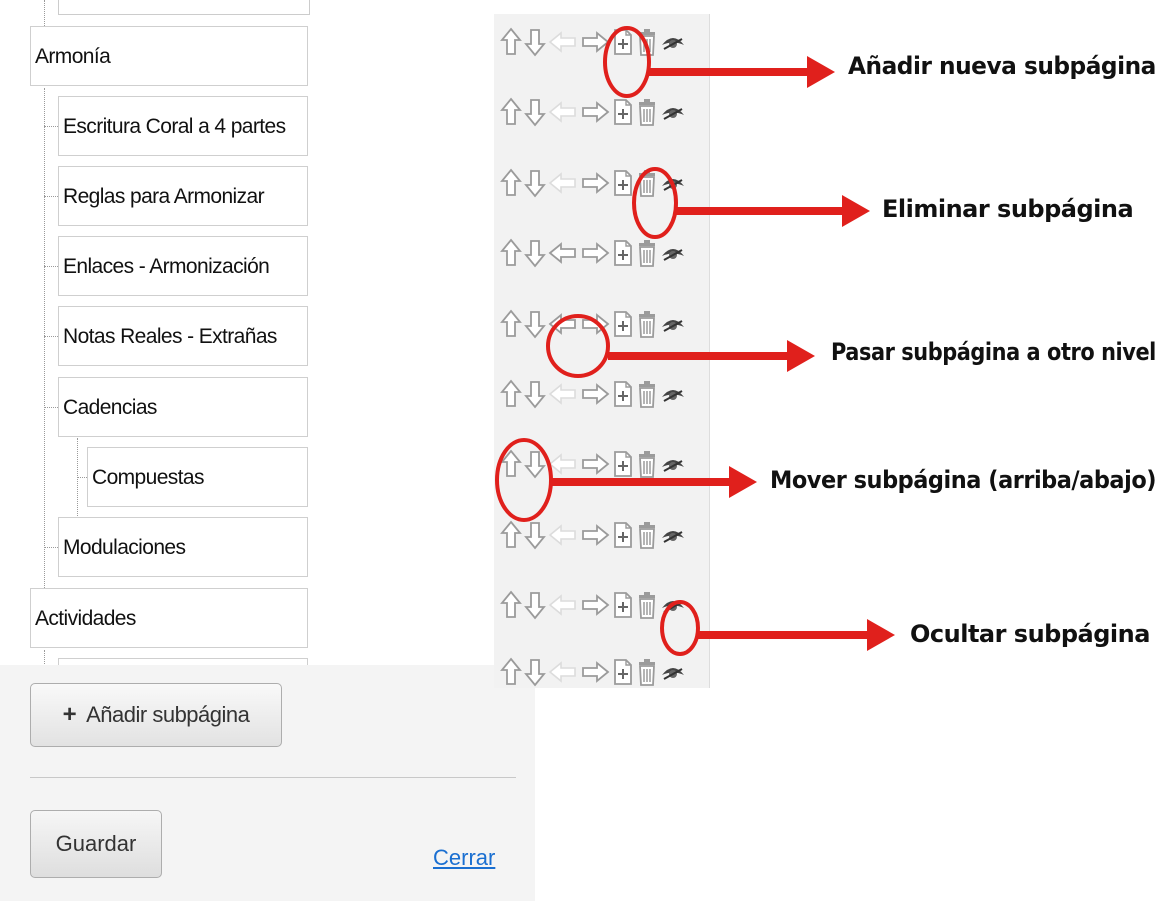 Image resolution: width=1162 pixels, height=901 pixels. What do you see at coordinates (148, 477) in the screenshot?
I see `tree-node-label: Compuestas` at bounding box center [148, 477].